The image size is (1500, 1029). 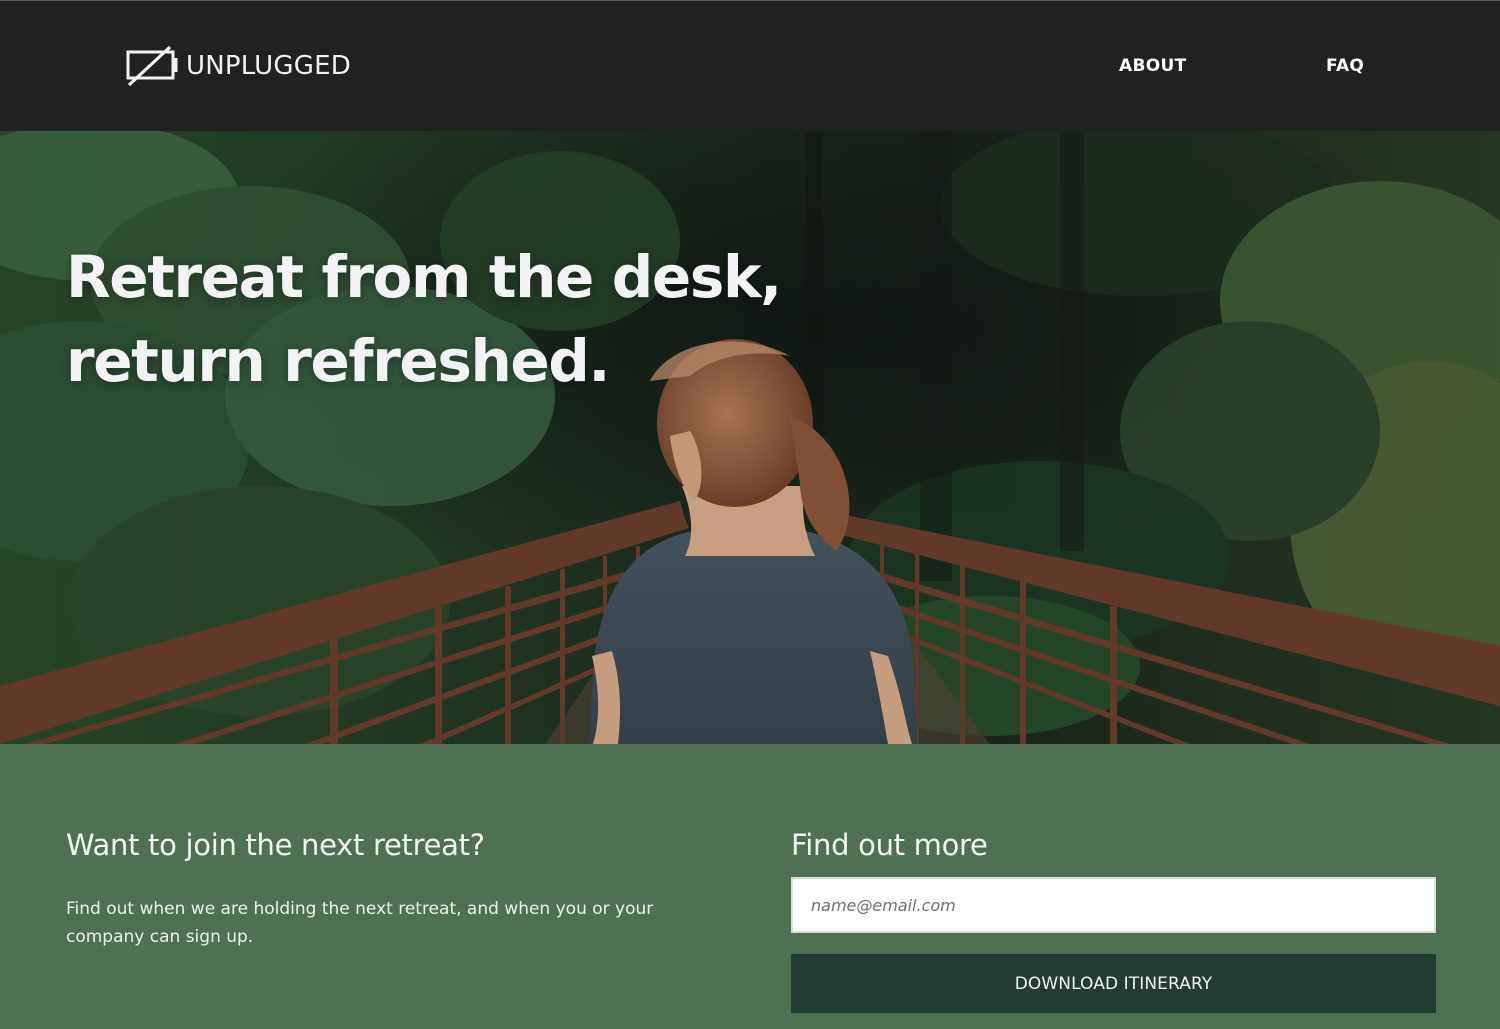 I want to click on site-header: UNPLUGGED ABOUT FAQ, so click(x=750, y=65).